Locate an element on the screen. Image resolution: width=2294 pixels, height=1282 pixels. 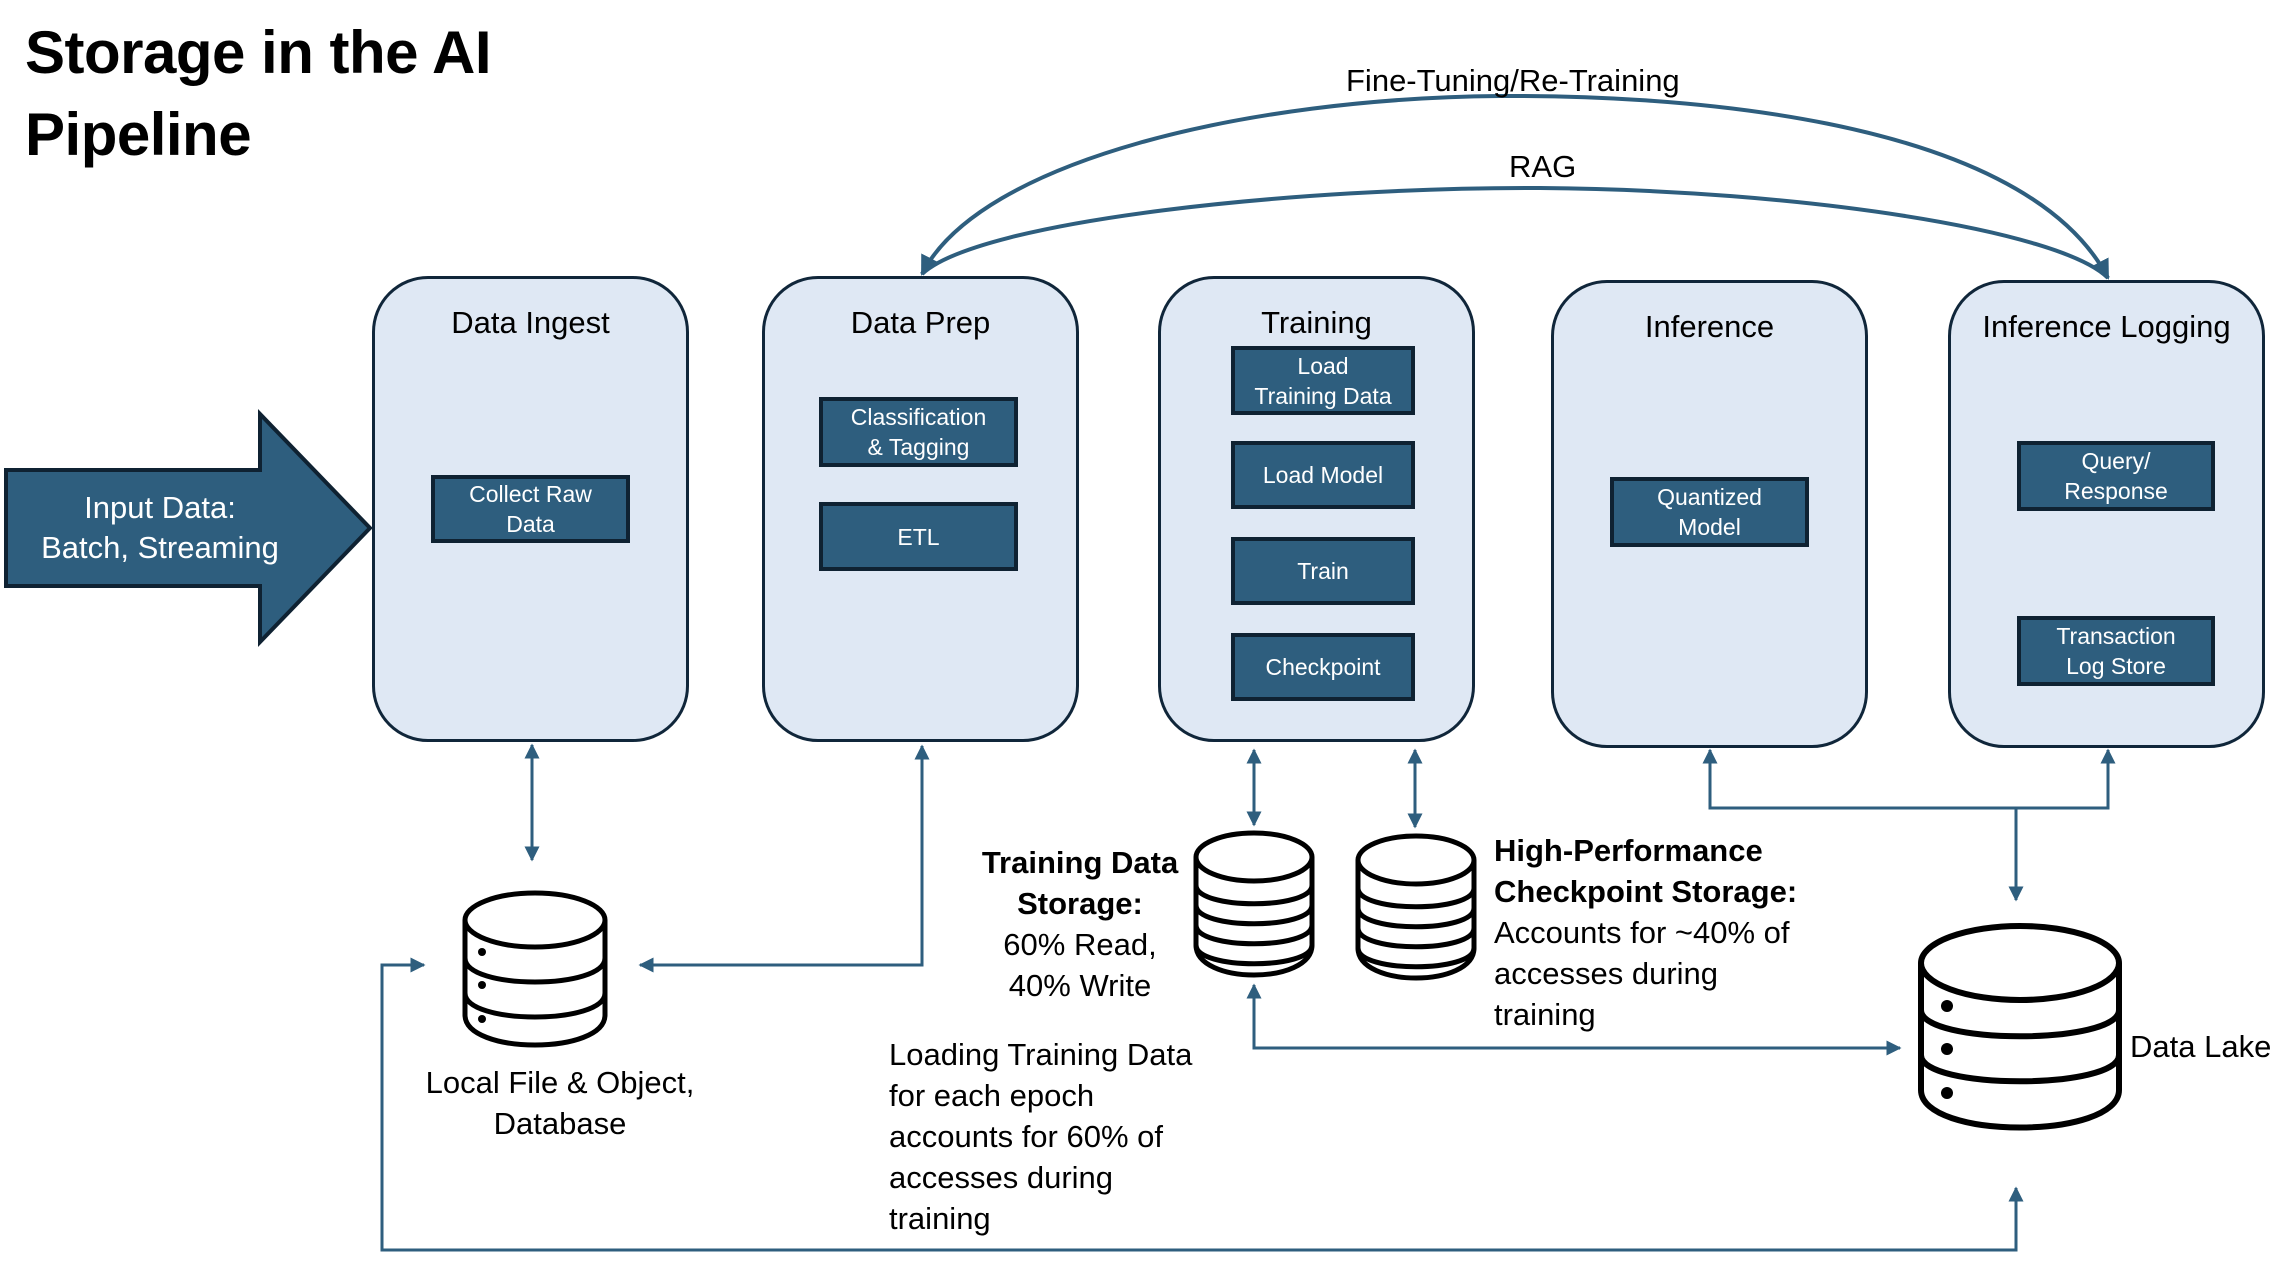
stage-title: Data Ingest is located at coordinates (530, 322).